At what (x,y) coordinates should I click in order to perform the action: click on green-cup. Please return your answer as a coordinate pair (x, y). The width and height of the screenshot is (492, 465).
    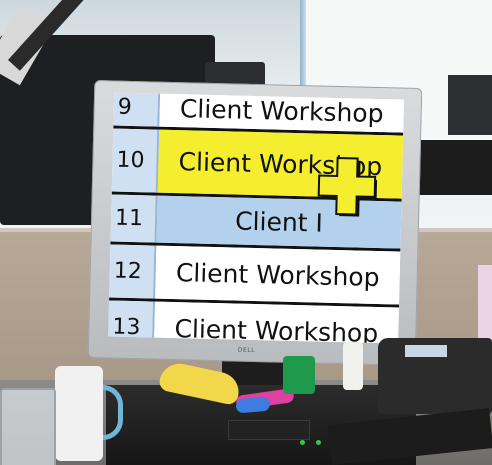
    Looking at the image, I should click on (299, 375).